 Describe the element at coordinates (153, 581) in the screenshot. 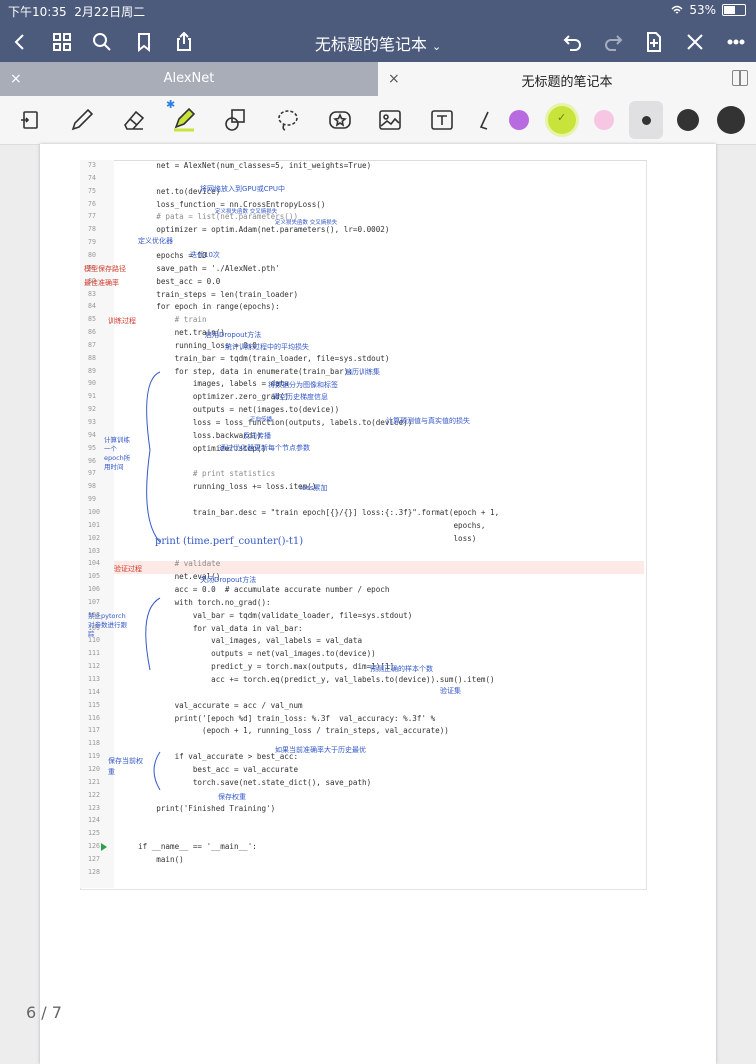

I see `handwriting-strokes` at that location.